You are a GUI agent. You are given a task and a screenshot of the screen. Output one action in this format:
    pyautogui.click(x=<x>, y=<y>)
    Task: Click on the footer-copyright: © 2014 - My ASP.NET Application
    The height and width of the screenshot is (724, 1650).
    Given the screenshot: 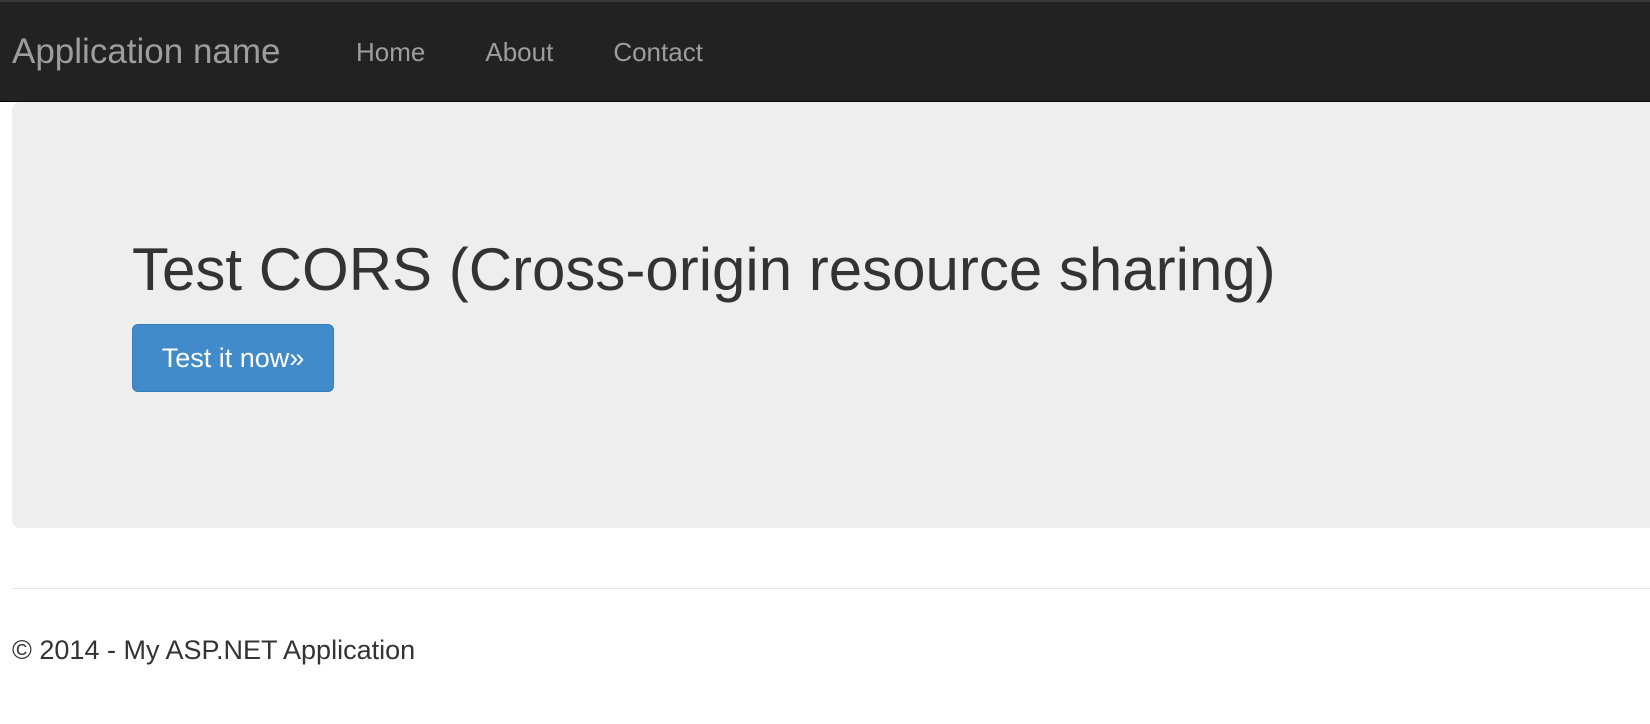 What is the action you would take?
    pyautogui.click(x=214, y=650)
    